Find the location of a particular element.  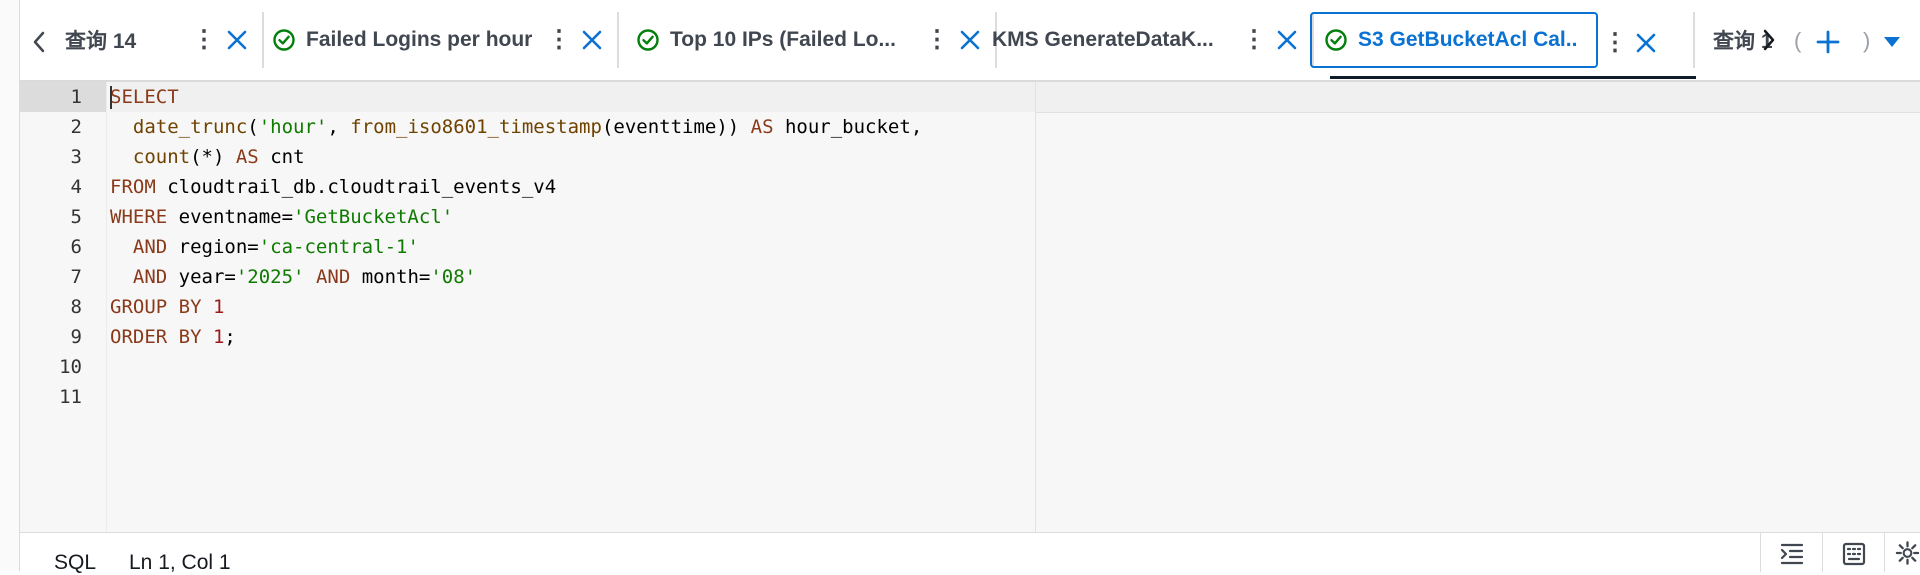

code-line: GROUP BY 1 is located at coordinates (167, 307).